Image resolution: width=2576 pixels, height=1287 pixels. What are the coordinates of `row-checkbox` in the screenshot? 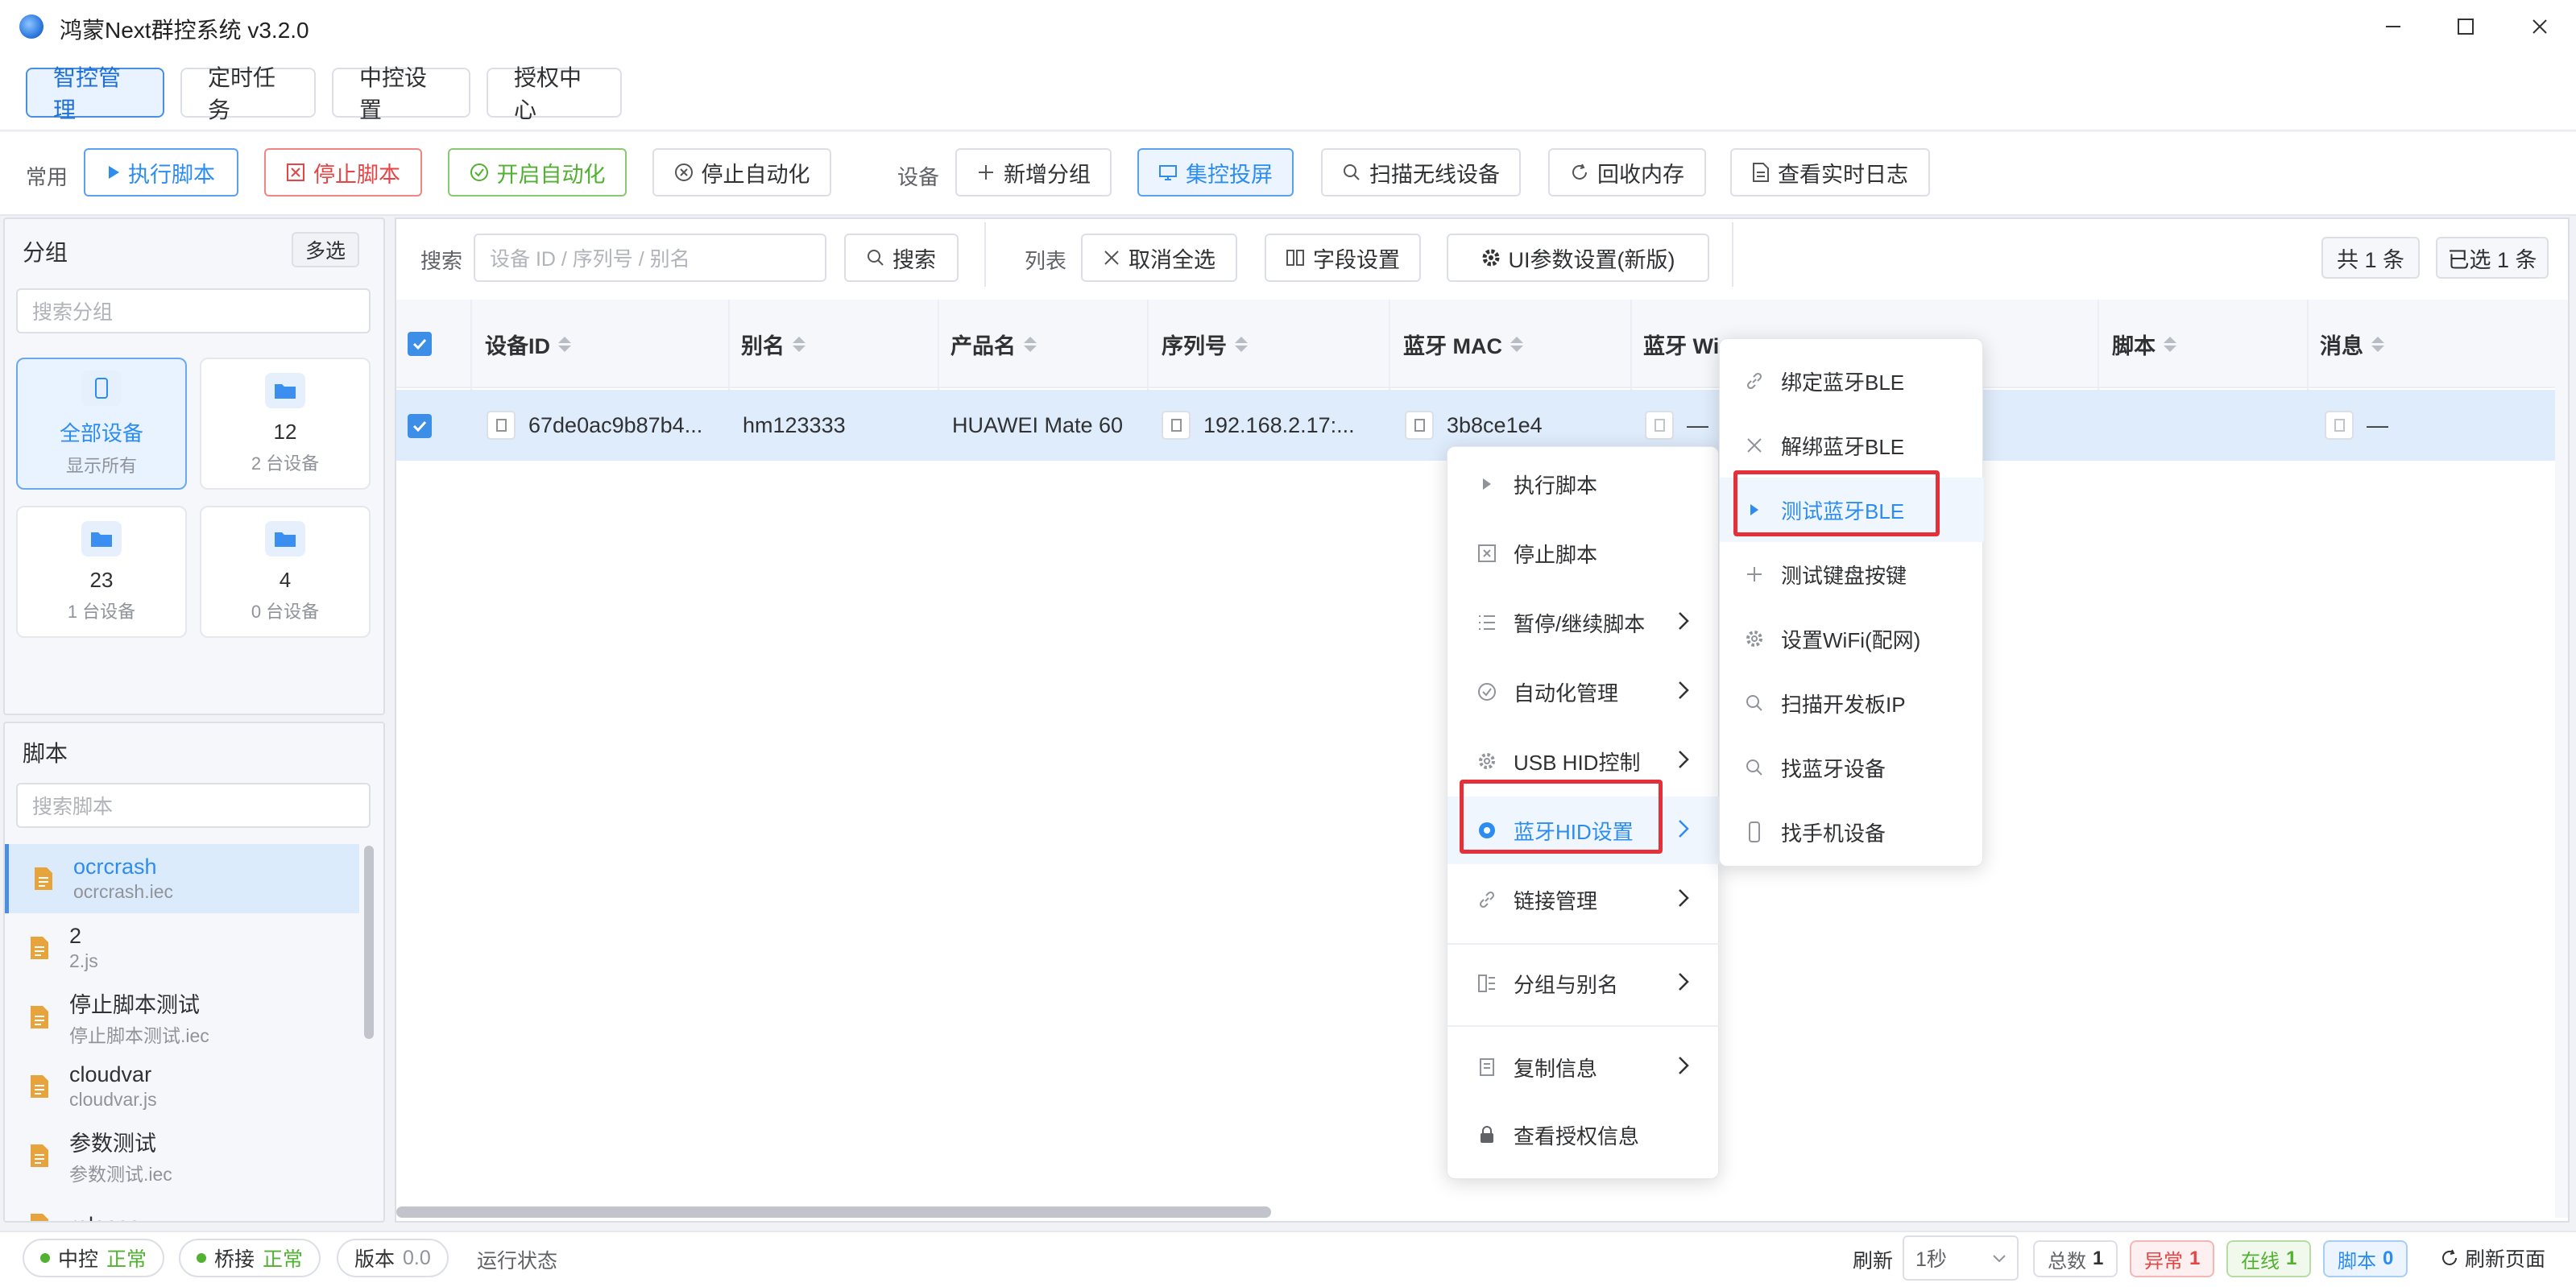 It's located at (420, 426).